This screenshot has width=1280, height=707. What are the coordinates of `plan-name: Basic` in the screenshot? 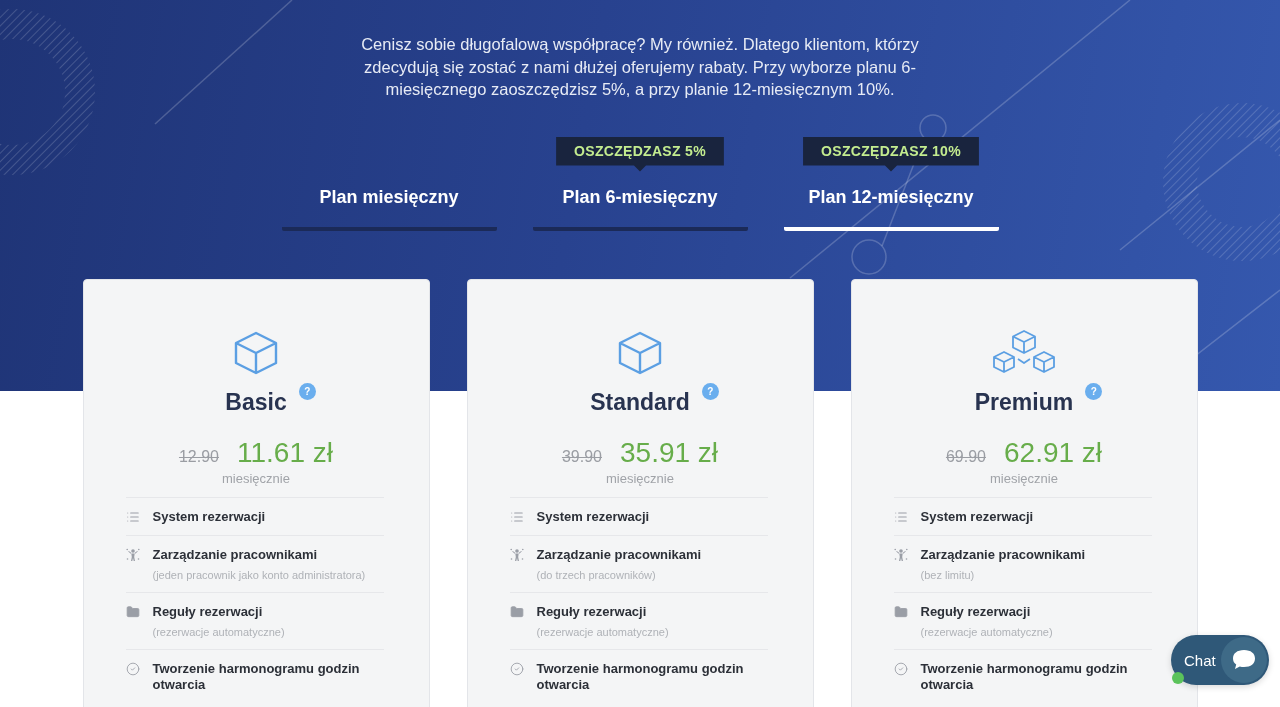 It's located at (256, 402).